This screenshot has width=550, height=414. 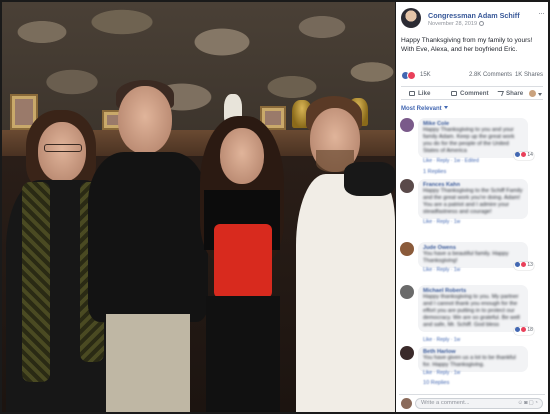 I want to click on view-replies-link: 1 Replies, so click(x=434, y=172).